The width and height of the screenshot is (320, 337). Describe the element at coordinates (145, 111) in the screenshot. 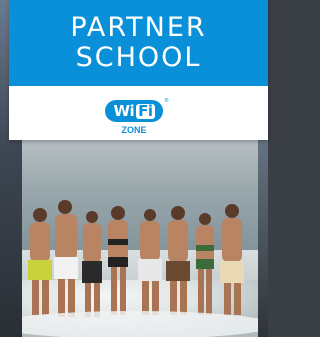

I see `wifi-right: Fi` at that location.